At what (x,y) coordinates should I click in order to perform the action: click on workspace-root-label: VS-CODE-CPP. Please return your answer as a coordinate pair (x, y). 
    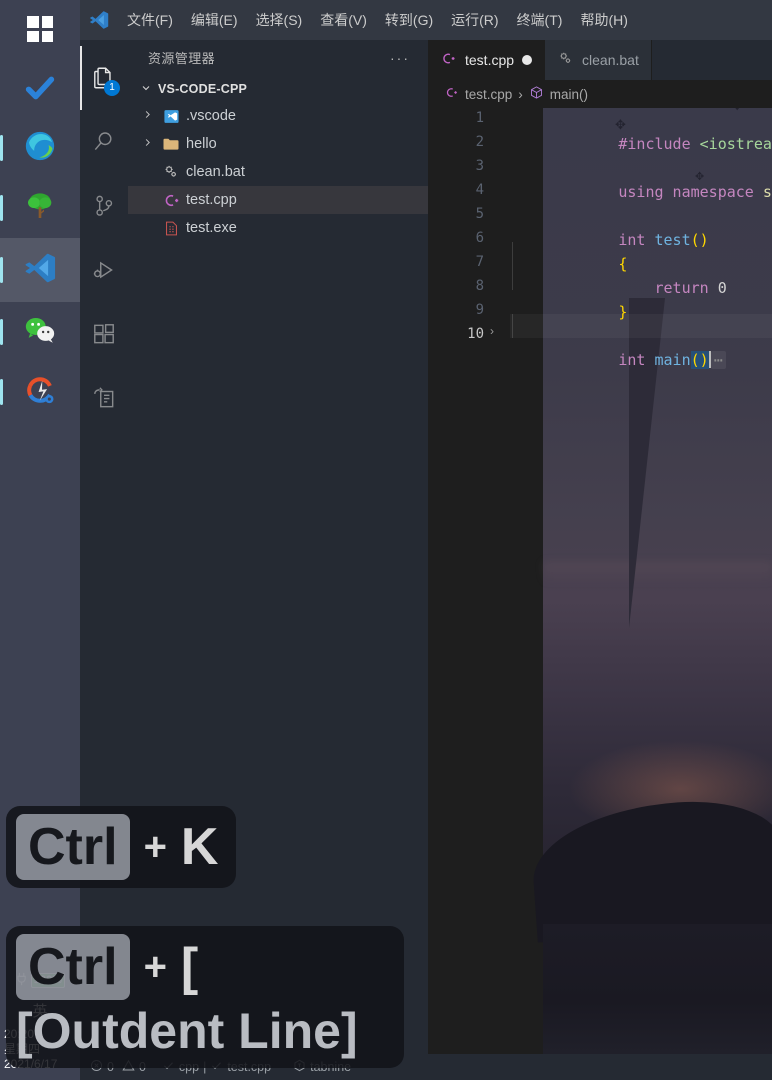
    Looking at the image, I should click on (203, 88).